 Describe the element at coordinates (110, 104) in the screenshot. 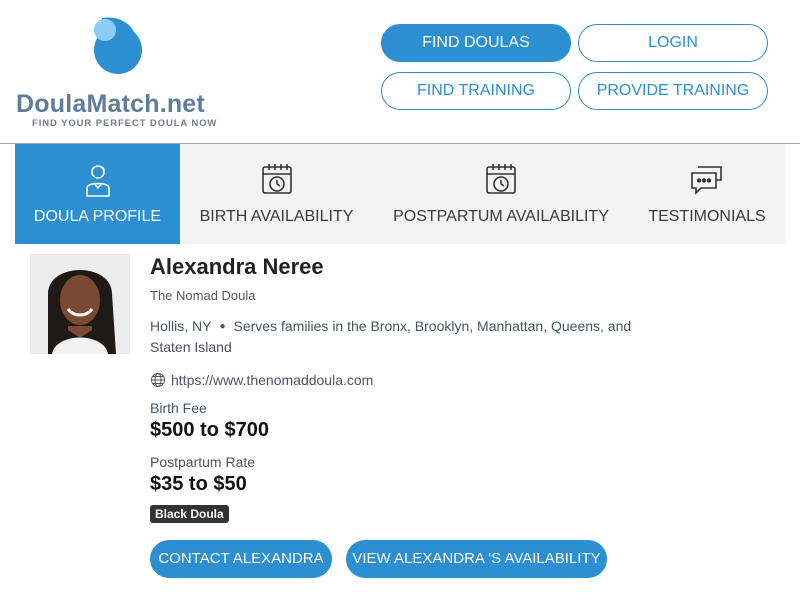

I see `logo-wordmark: DoulaMatch.net` at that location.